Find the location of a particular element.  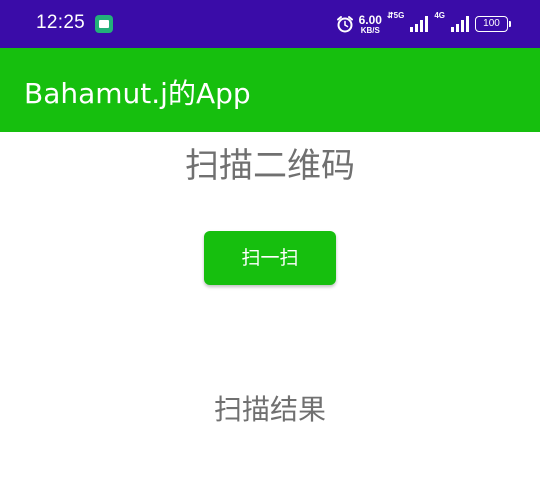

alarm-icon is located at coordinates (345, 24).